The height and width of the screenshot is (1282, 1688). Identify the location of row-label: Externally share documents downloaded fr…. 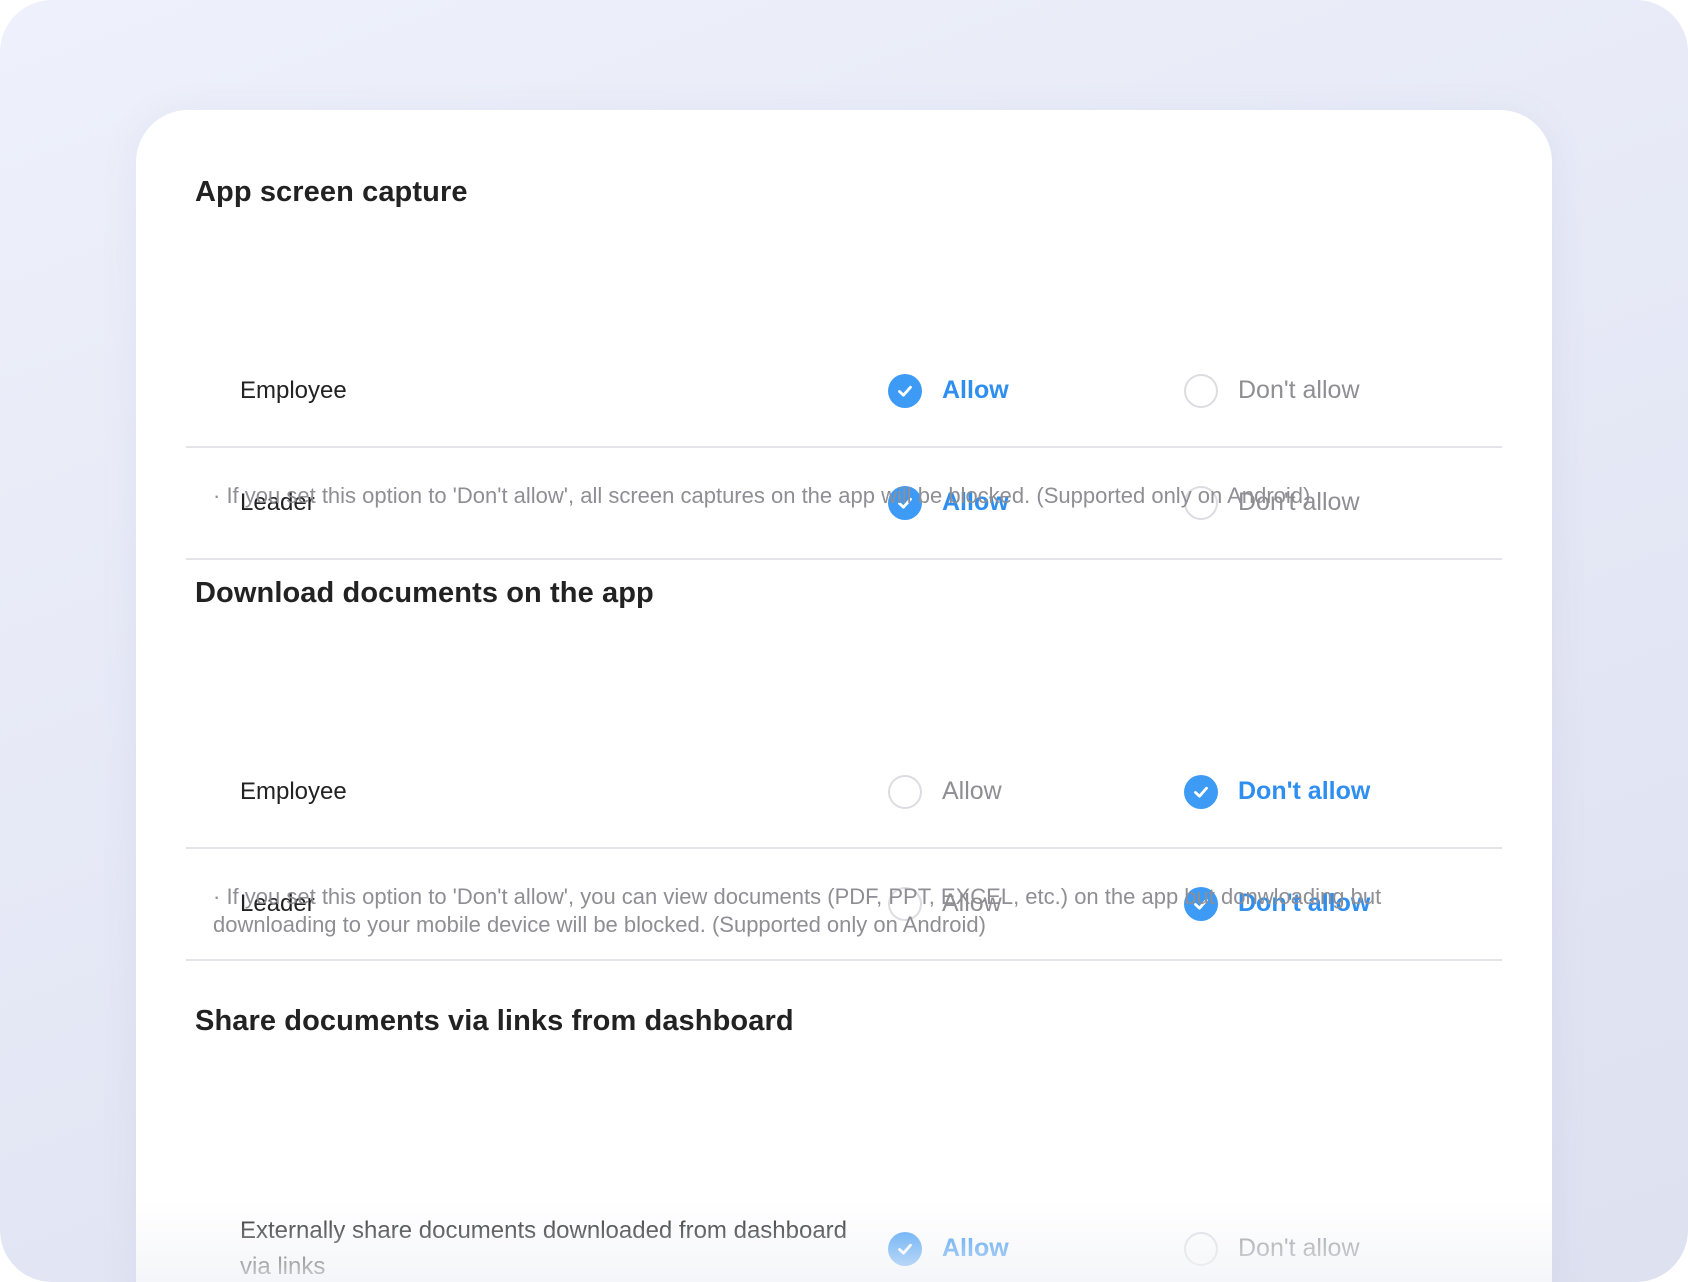
(544, 1248).